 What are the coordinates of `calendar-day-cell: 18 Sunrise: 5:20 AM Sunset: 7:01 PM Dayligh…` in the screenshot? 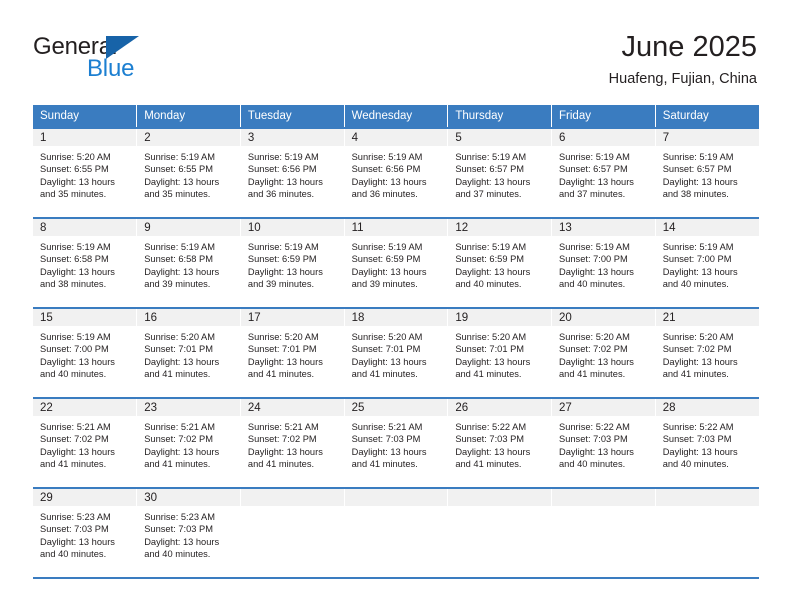 It's located at (396, 352).